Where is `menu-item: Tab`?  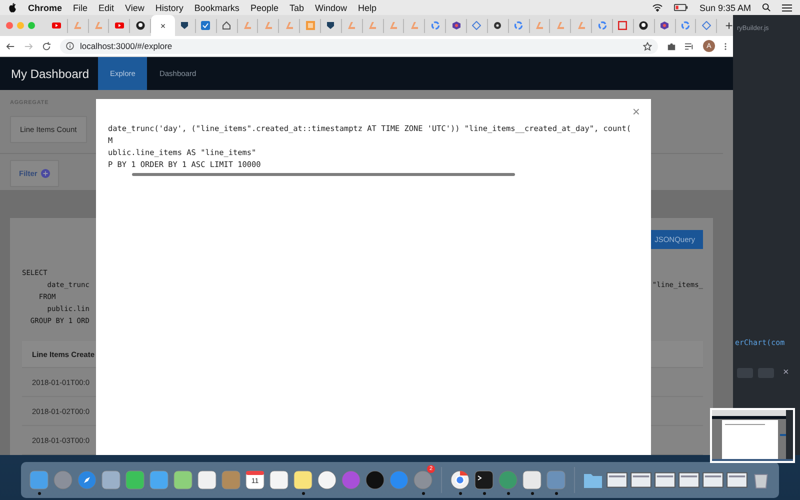 menu-item: Tab is located at coordinates (296, 7).